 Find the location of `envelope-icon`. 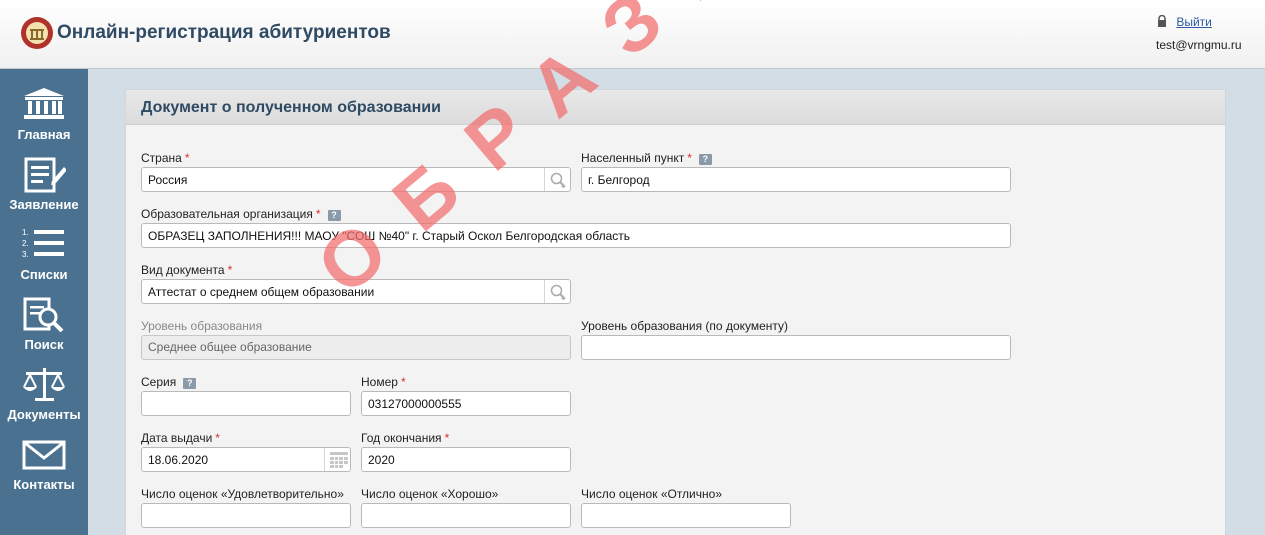

envelope-icon is located at coordinates (44, 455).